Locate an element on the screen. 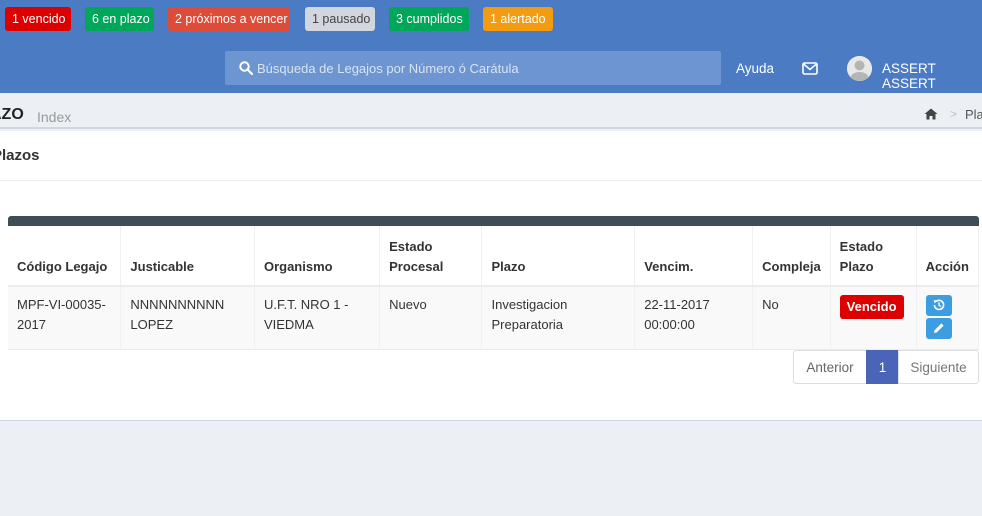  cell-vencim: 22-11-2017 00:00:00 is located at coordinates (694, 318).